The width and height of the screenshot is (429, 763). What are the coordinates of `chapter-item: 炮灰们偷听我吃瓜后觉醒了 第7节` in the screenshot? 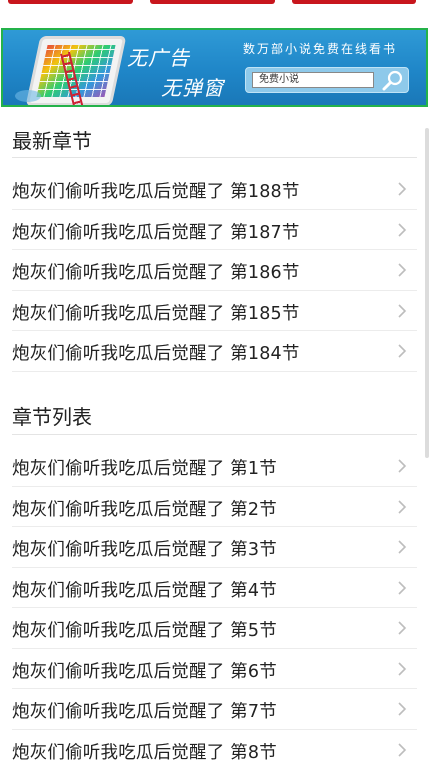 It's located at (214, 709).